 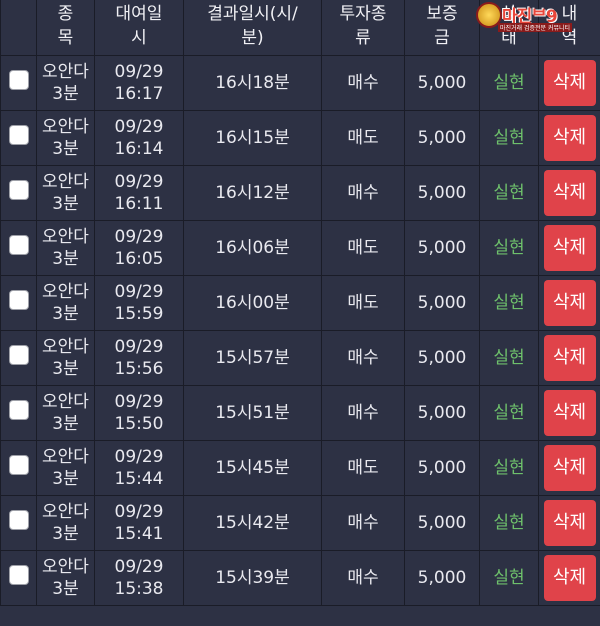 I want to click on header-checkbox-col, so click(x=18, y=28).